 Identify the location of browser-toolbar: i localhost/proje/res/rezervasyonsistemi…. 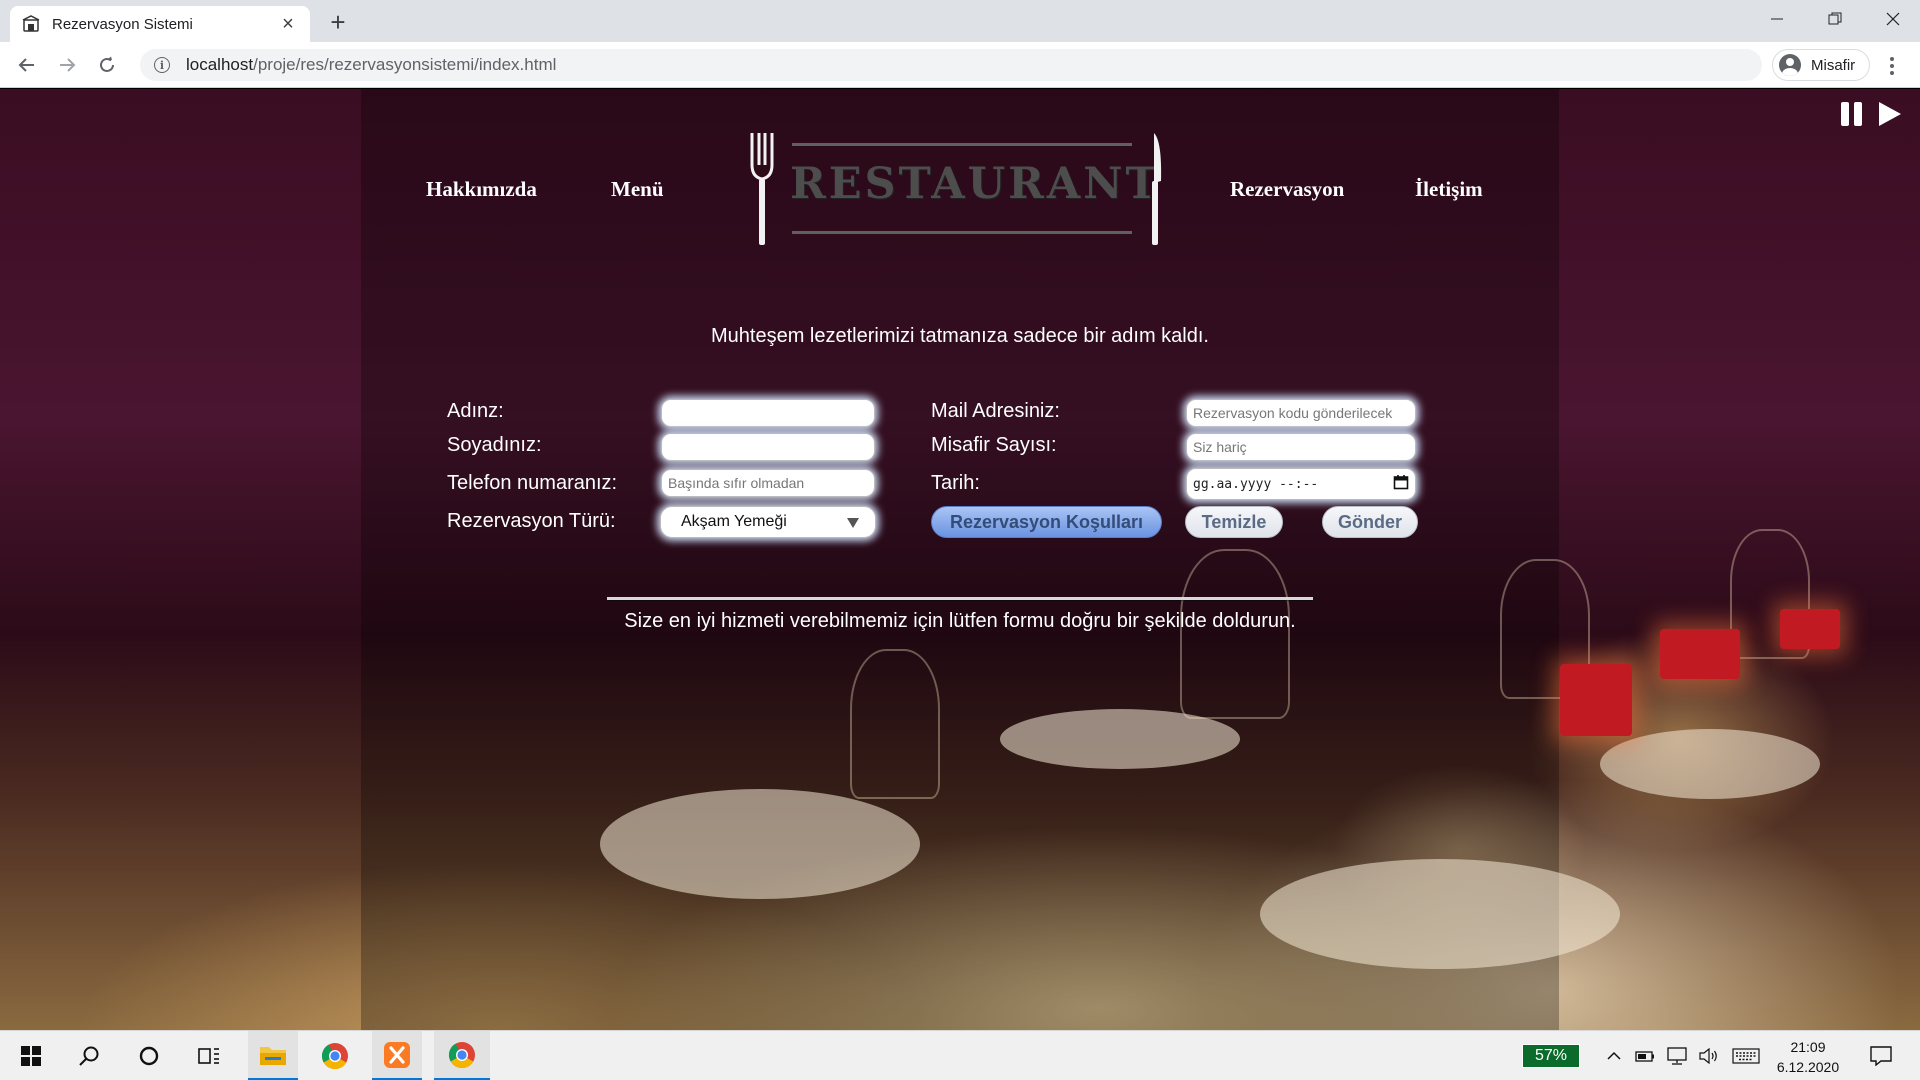
(960, 65).